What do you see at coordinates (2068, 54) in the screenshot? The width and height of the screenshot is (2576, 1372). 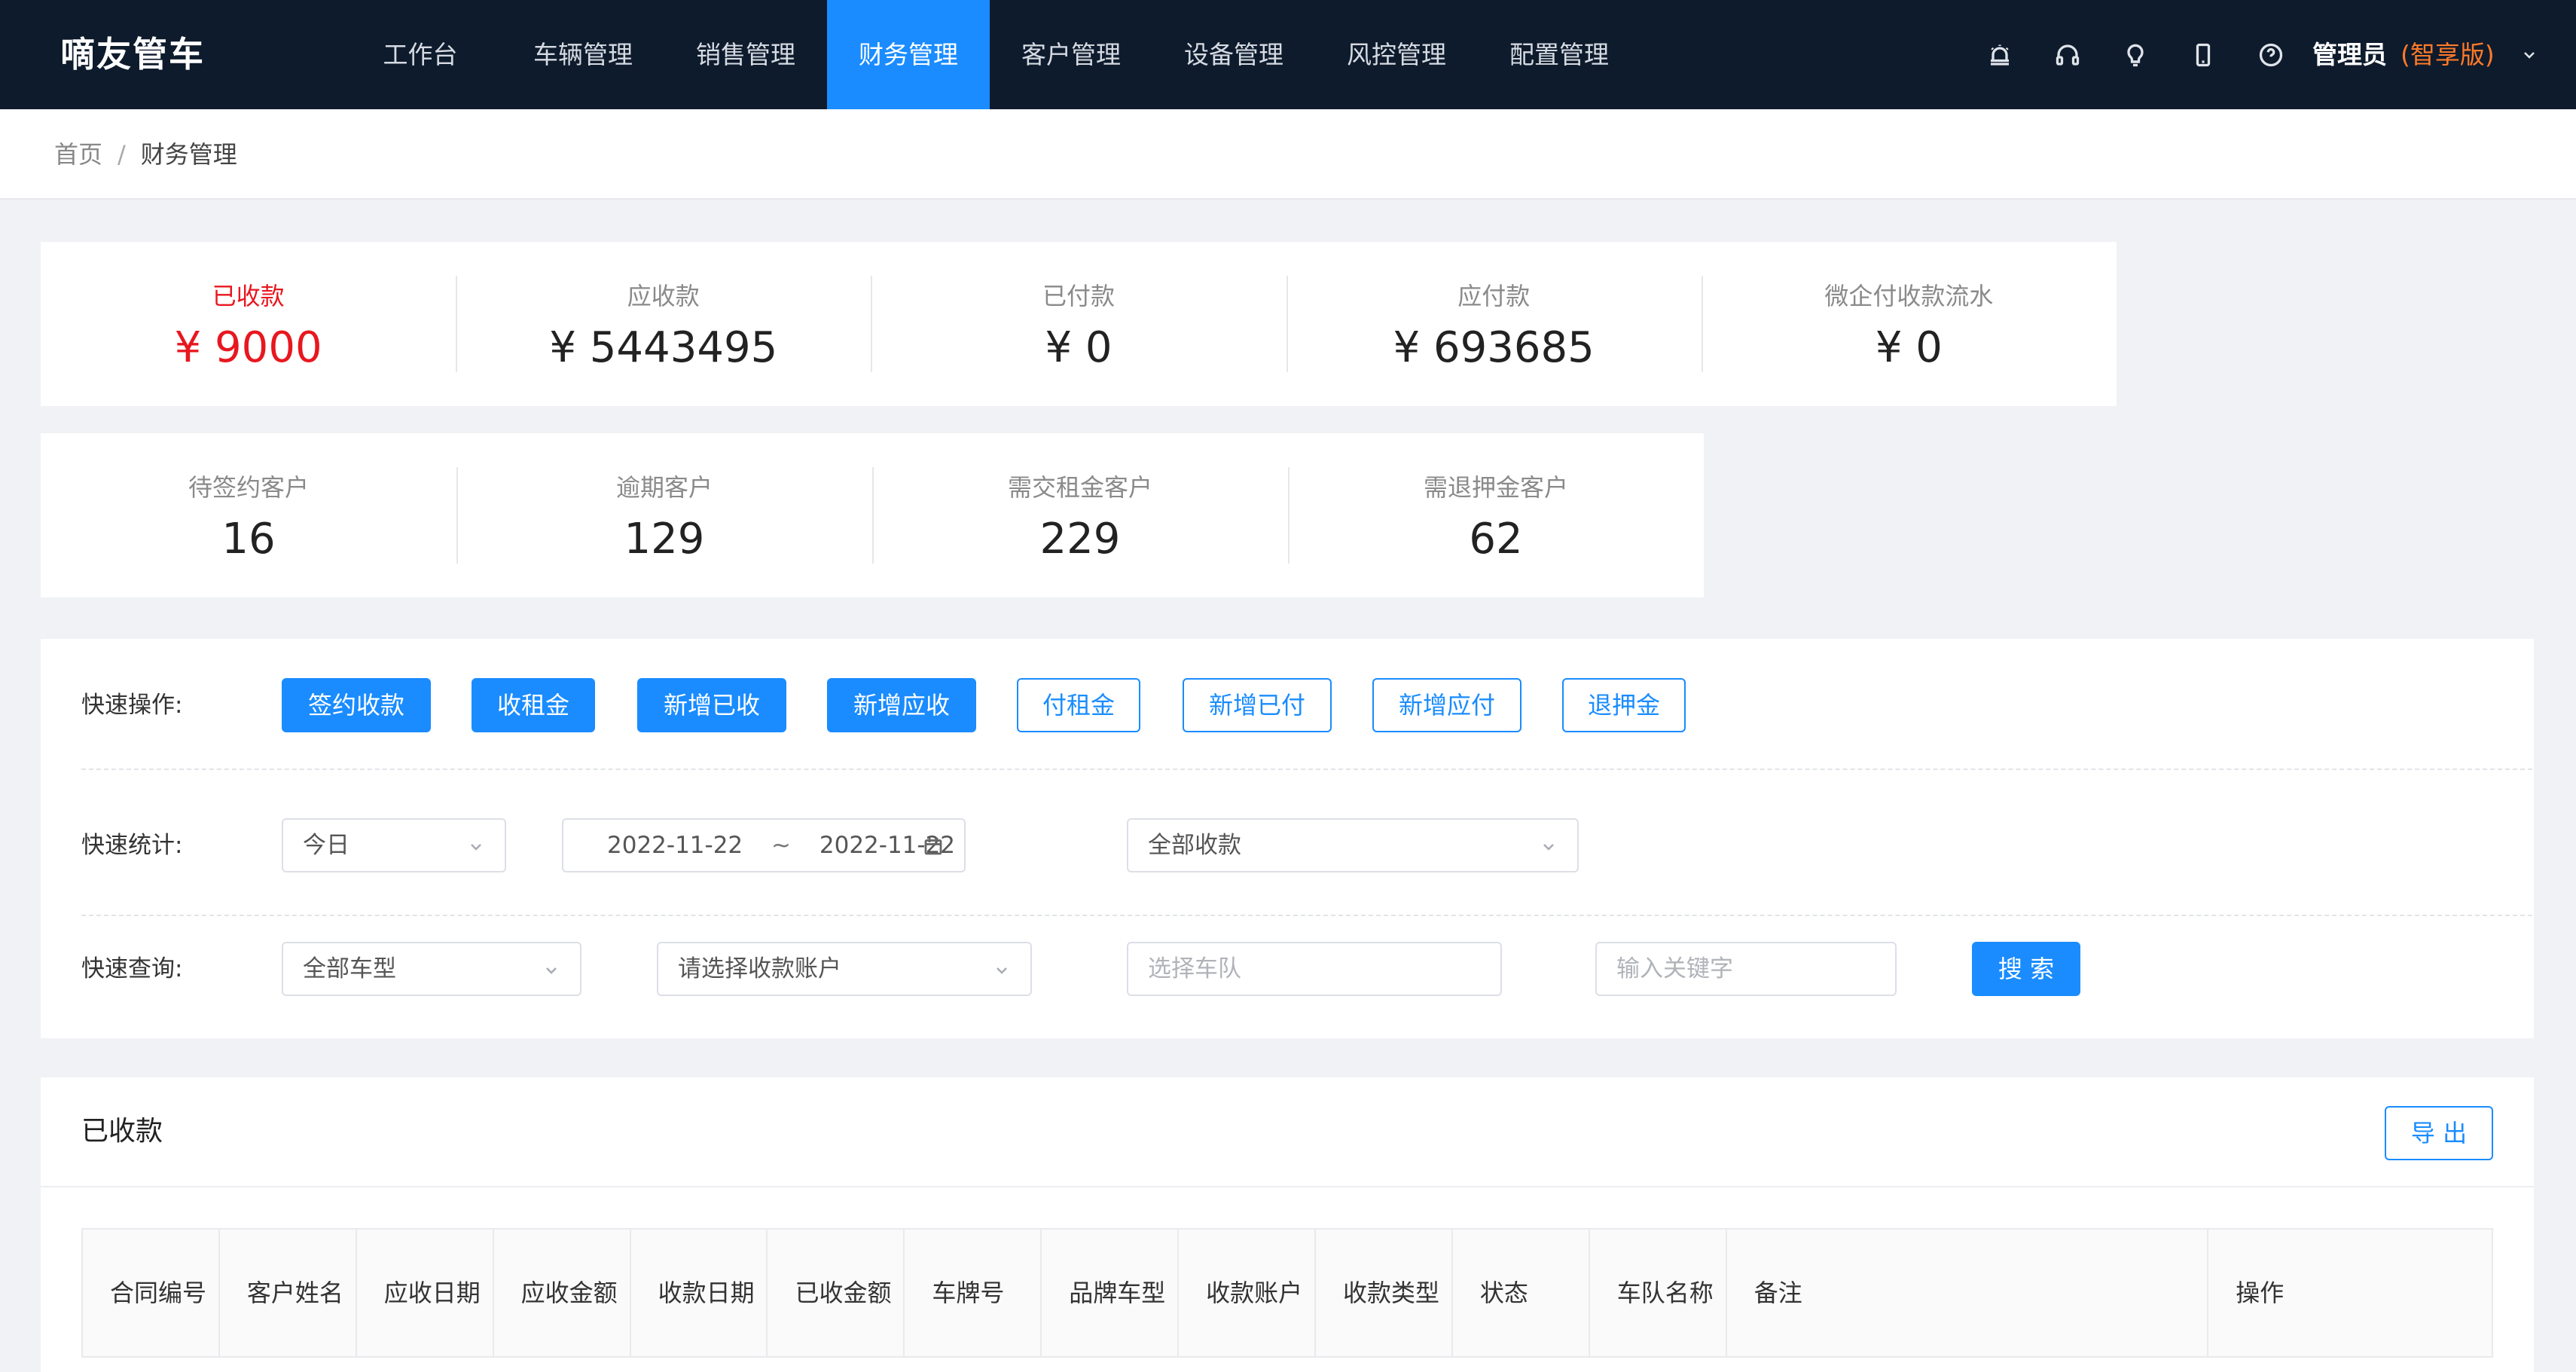 I see `headset-icon` at bounding box center [2068, 54].